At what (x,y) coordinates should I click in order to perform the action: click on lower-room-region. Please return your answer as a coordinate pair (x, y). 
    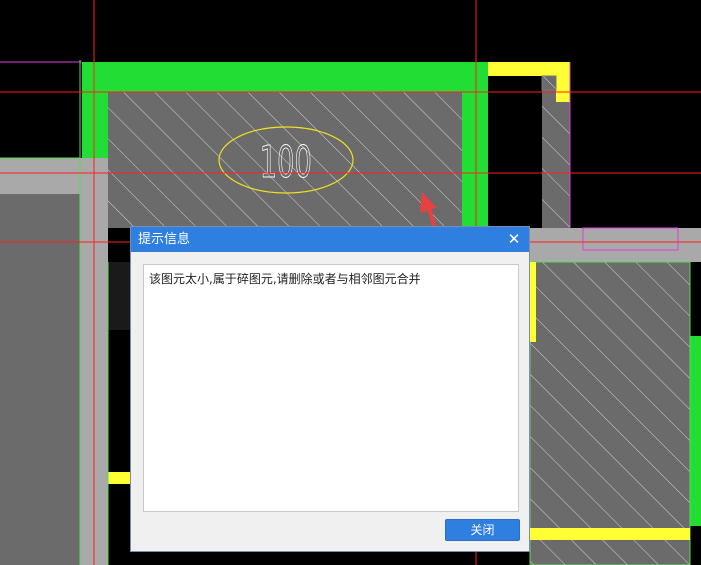
    Looking at the image, I should click on (610, 413).